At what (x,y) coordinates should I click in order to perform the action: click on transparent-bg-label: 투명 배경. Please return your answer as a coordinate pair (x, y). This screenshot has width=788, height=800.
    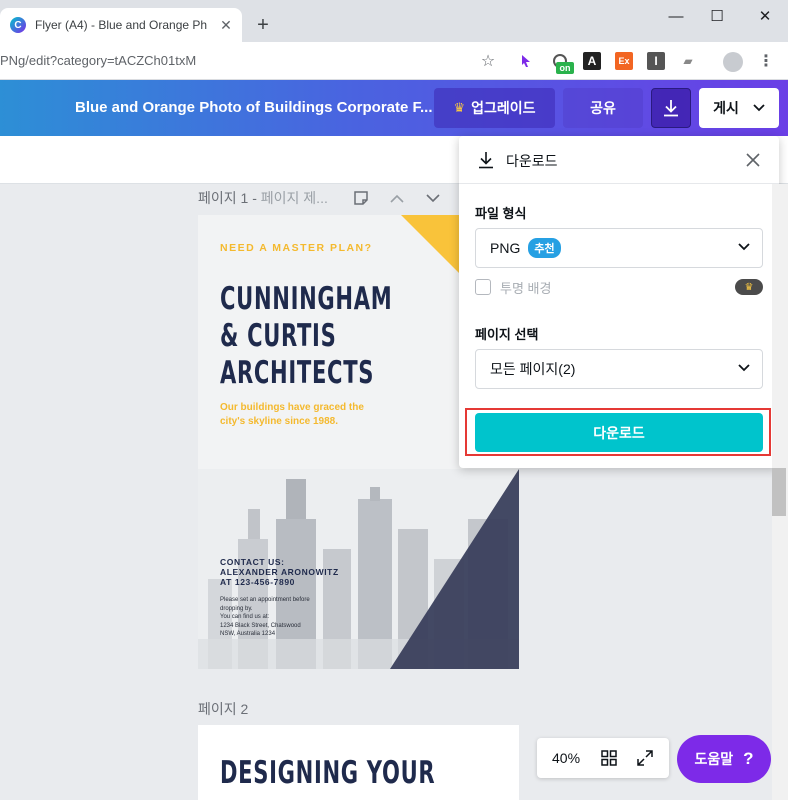
    Looking at the image, I should click on (526, 288).